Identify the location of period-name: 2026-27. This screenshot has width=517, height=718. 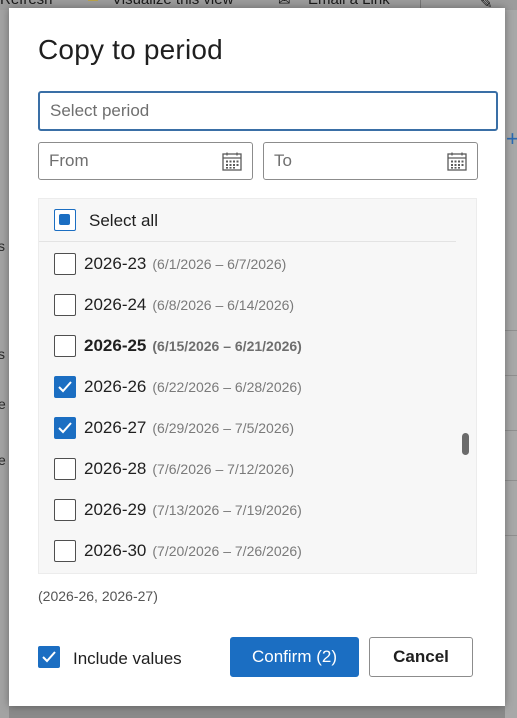
(115, 427).